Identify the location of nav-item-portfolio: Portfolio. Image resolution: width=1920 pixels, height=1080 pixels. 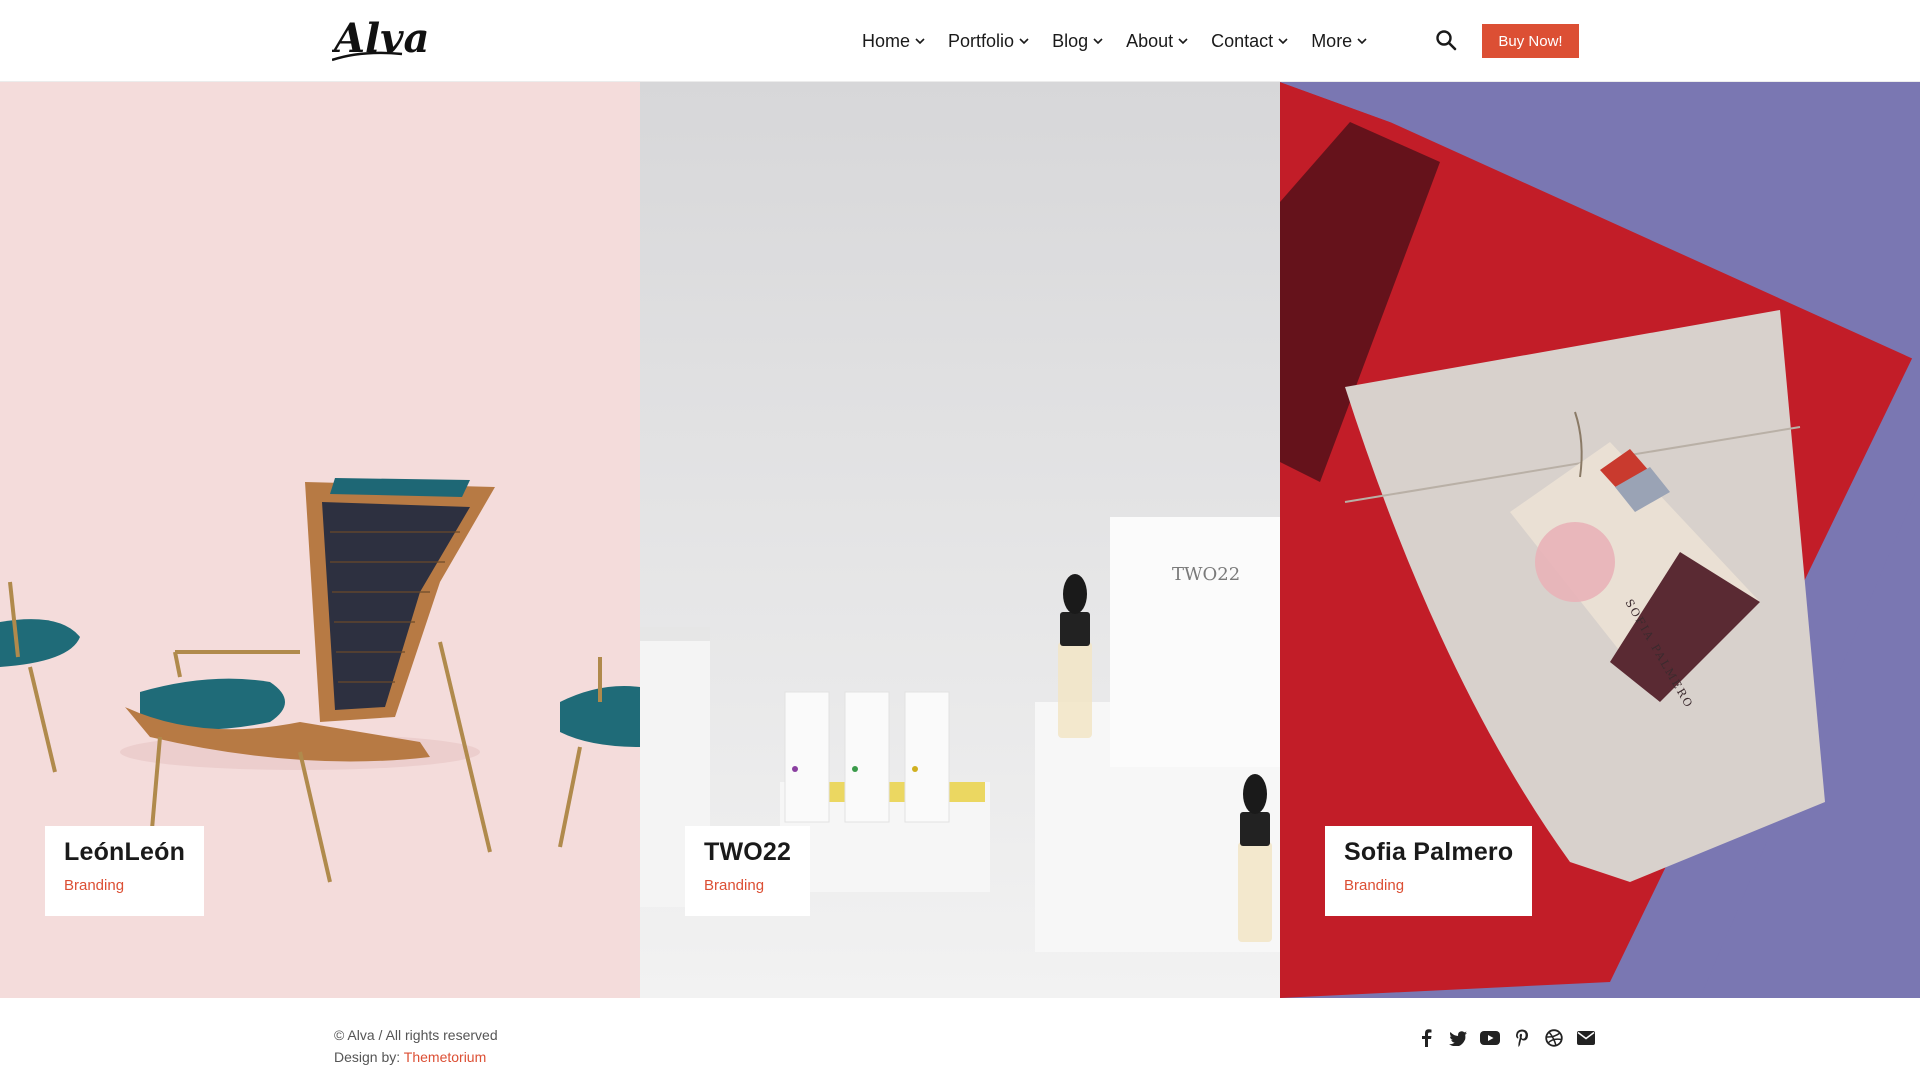
(989, 42).